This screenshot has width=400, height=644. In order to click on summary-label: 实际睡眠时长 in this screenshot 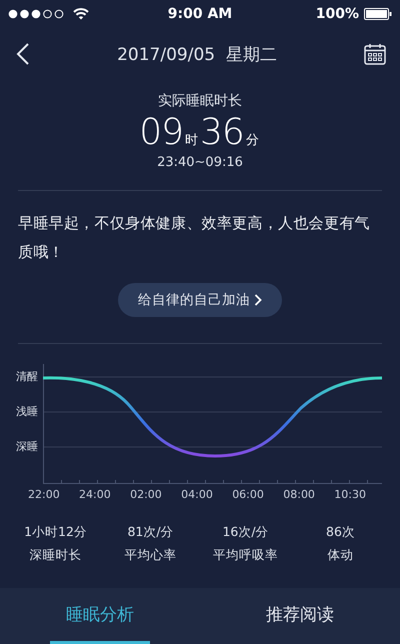, I will do `click(200, 101)`.